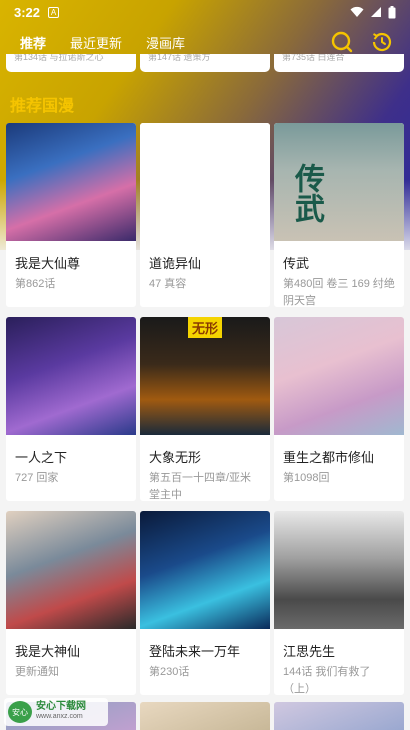 The height and width of the screenshot is (730, 410). I want to click on comic-card: 无形 大象无形 第五百一十四章/亚米堂主中, so click(205, 409).